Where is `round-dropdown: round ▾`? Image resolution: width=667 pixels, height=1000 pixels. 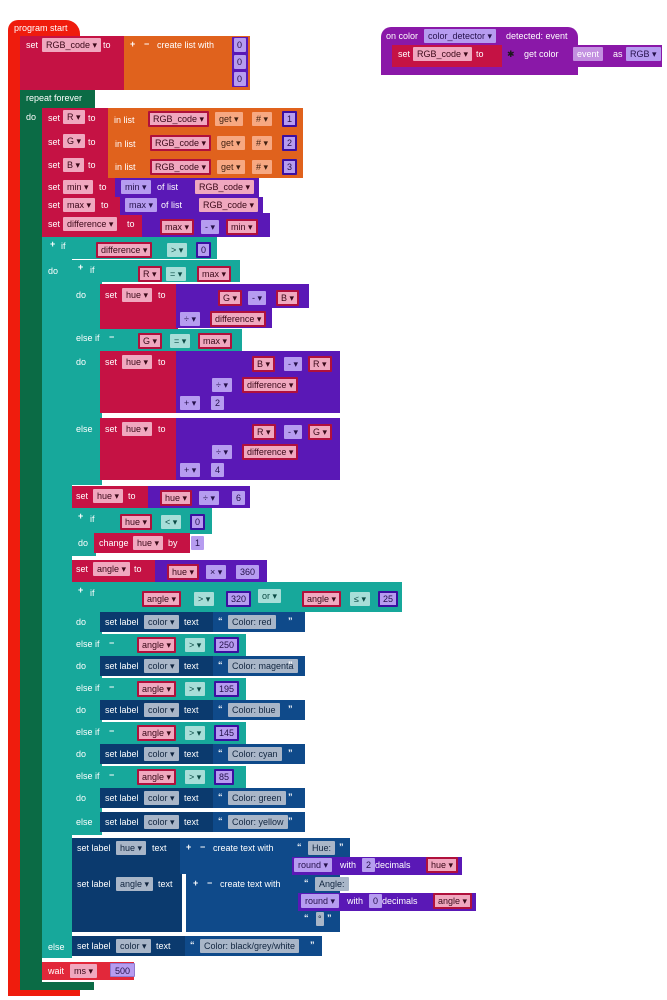
round-dropdown: round ▾ is located at coordinates (320, 901).